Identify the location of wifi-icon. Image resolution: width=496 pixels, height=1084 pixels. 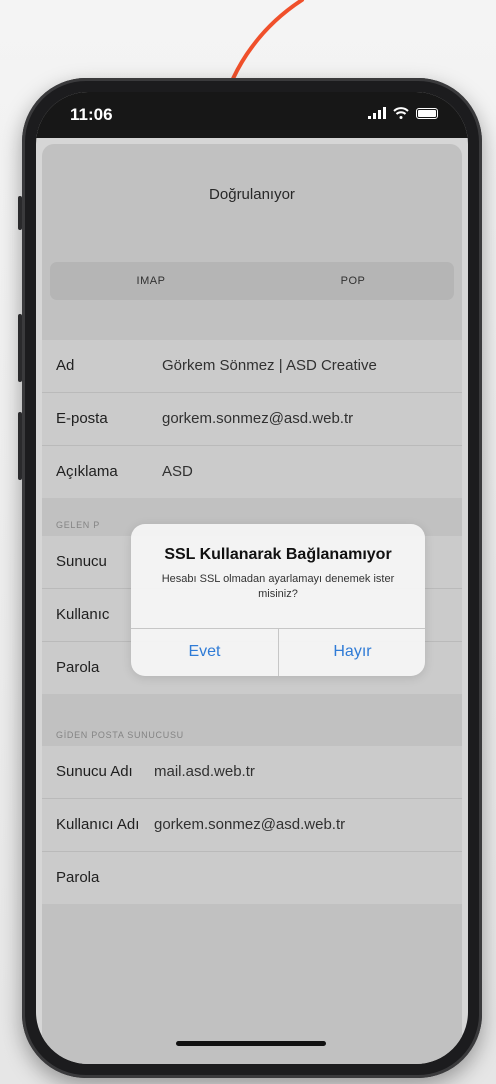
(401, 113).